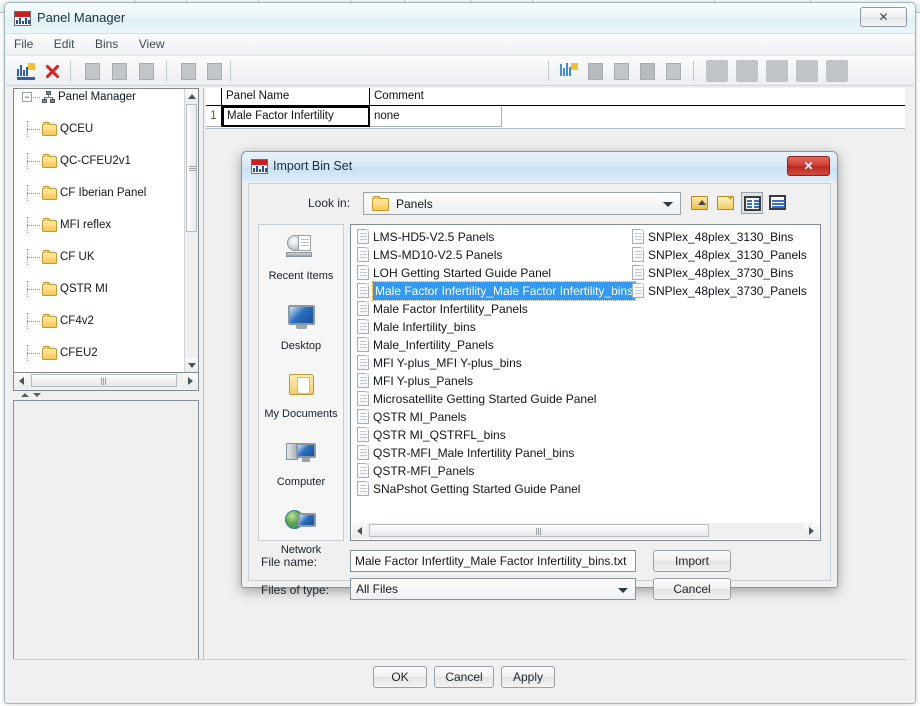  Describe the element at coordinates (106, 395) in the screenshot. I see `pane-splitter` at that location.